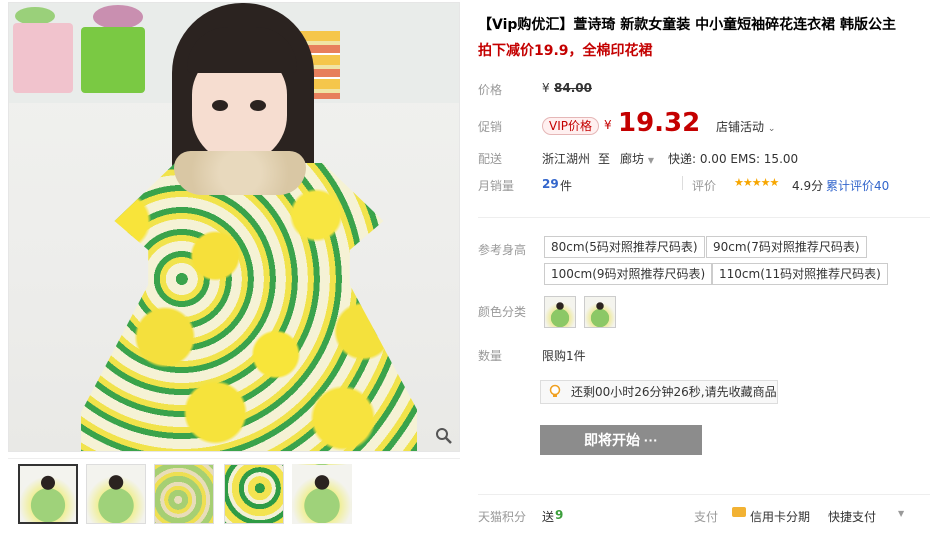  I want to click on original-currency: ¥, so click(546, 88).